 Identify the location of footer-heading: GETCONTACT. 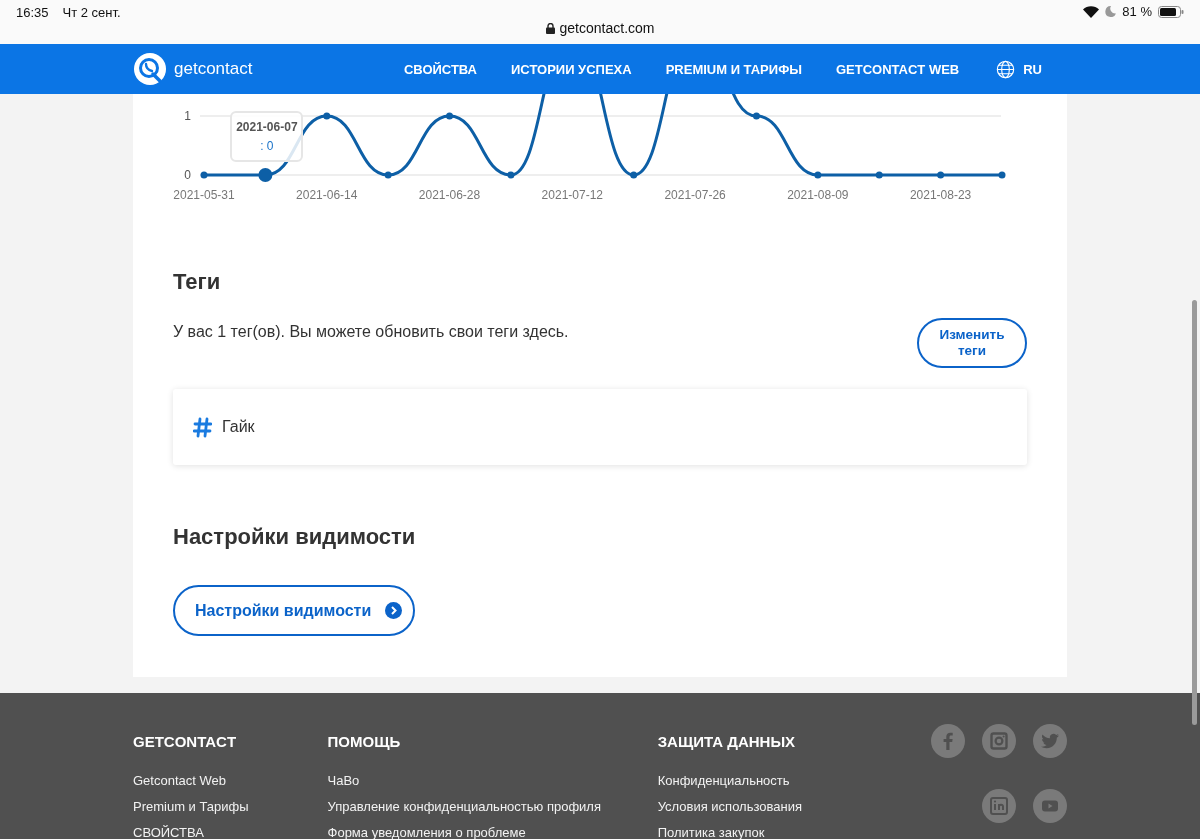
(185, 742).